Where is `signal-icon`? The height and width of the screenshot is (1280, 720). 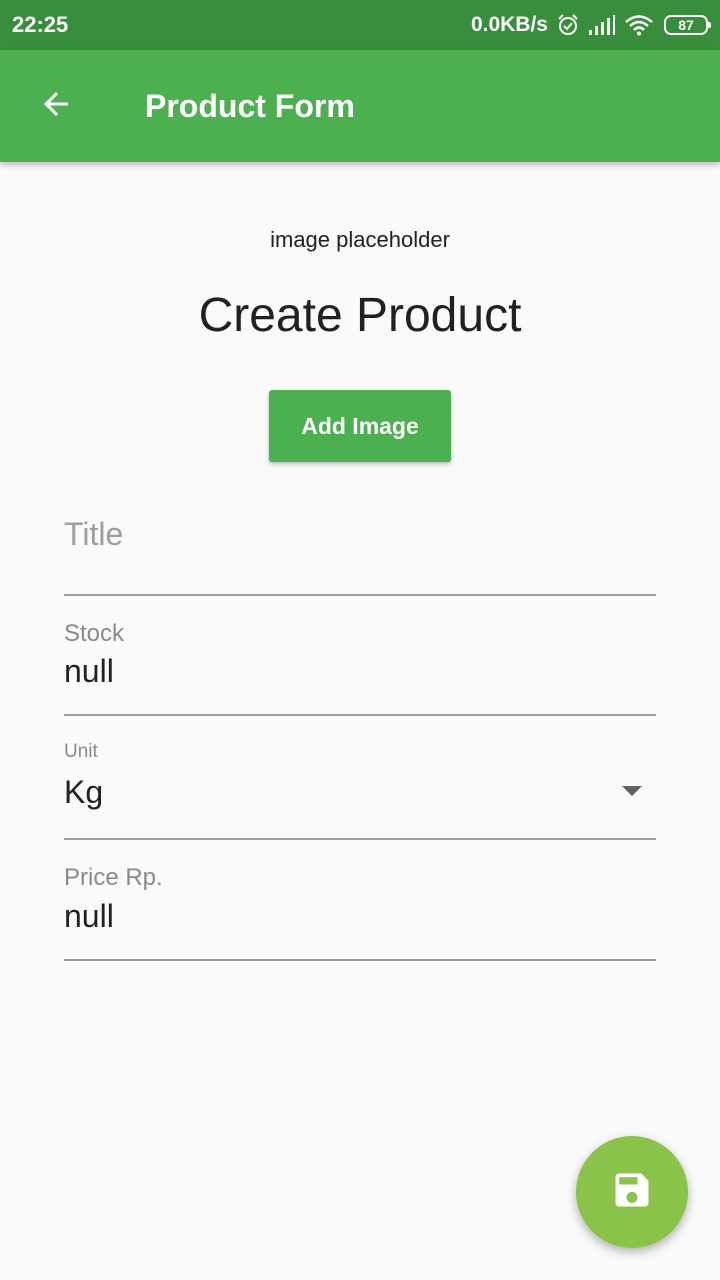
signal-icon is located at coordinates (602, 25).